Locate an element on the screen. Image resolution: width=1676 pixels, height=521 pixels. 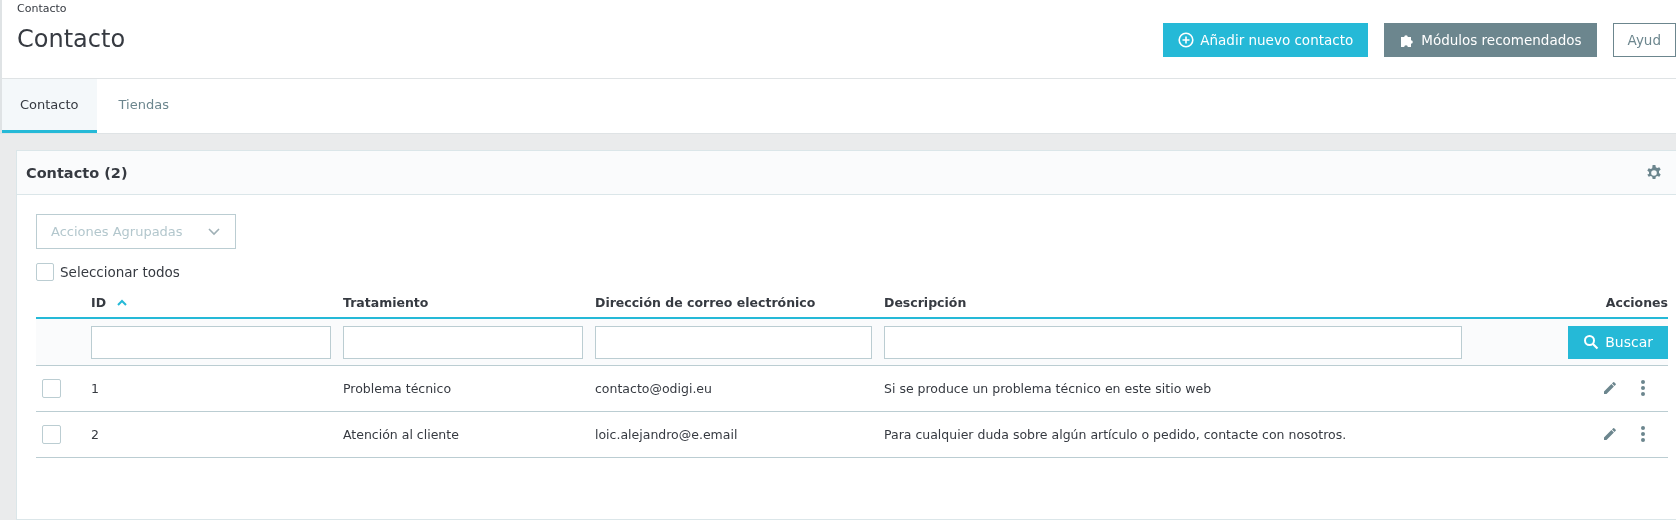
page-title: Contacto is located at coordinates (71, 39).